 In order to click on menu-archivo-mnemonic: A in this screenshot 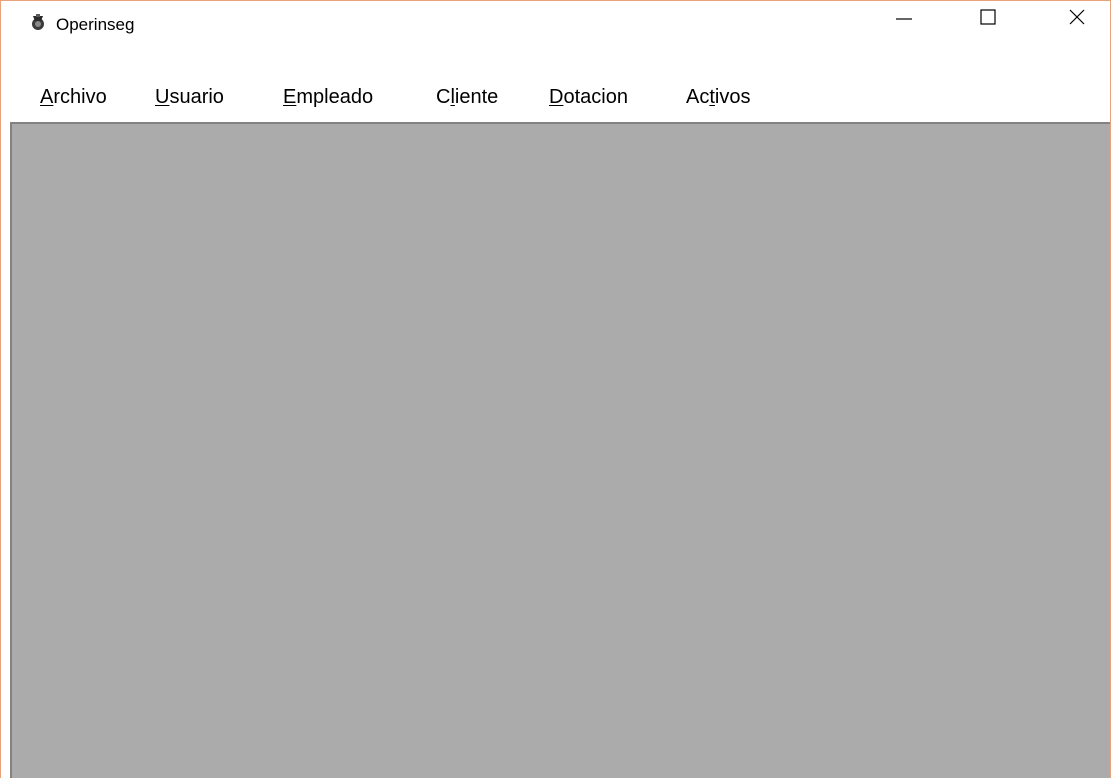, I will do `click(47, 97)`.